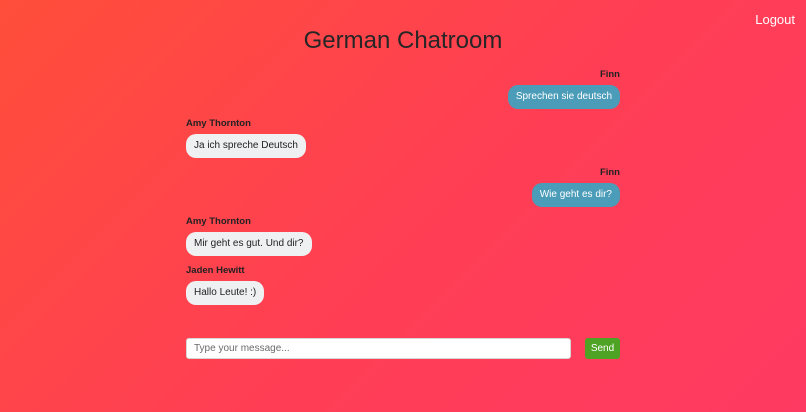 Image resolution: width=806 pixels, height=412 pixels. I want to click on page-title: German Chatroom, so click(403, 40).